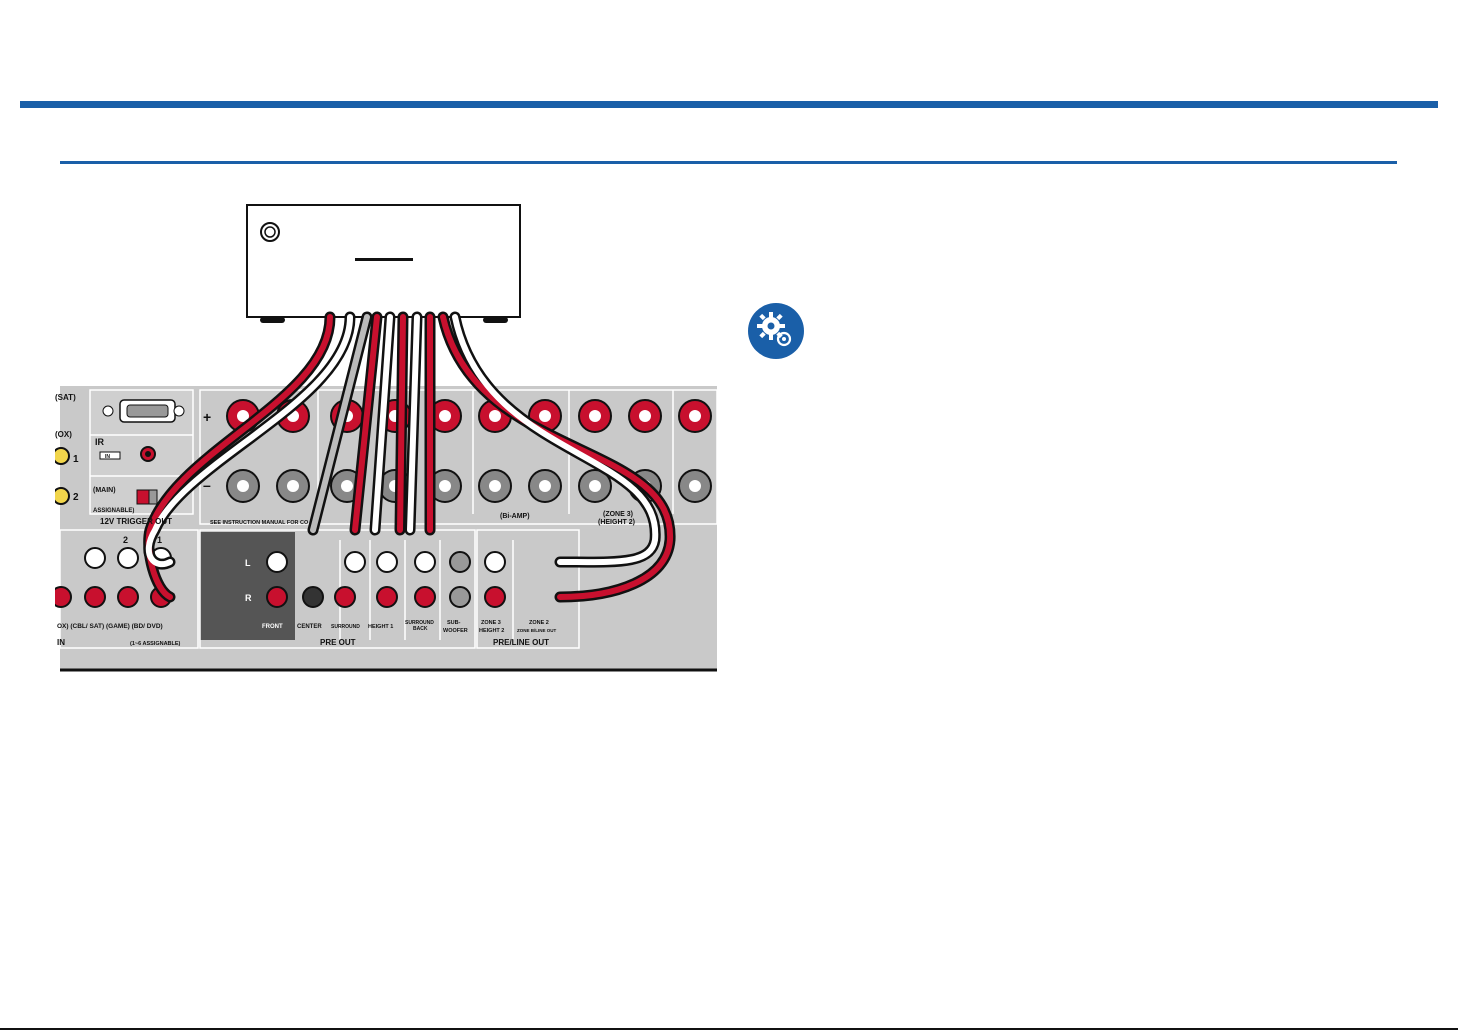 This screenshot has width=1458, height=1033. Describe the element at coordinates (100, 442) in the screenshot. I see `label-ir: IR` at that location.